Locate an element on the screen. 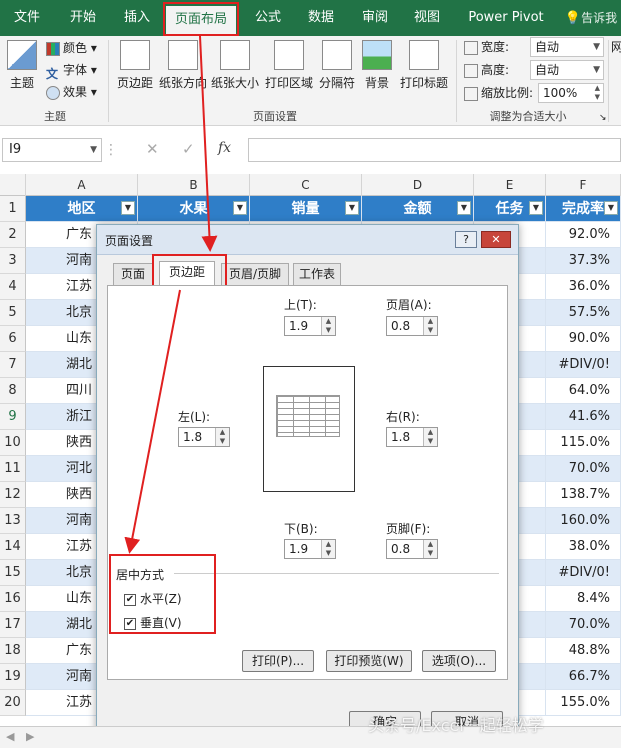  nav-right-icon: ▶ is located at coordinates (30, 736).